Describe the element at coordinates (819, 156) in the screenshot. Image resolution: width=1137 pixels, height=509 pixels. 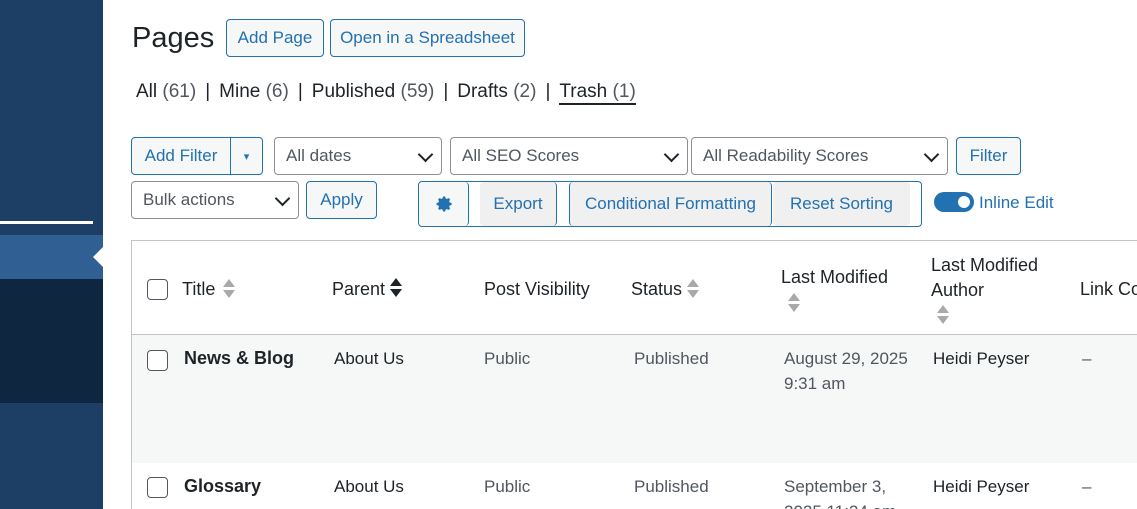
I see `readability-scores-select: All Readability Scores` at that location.